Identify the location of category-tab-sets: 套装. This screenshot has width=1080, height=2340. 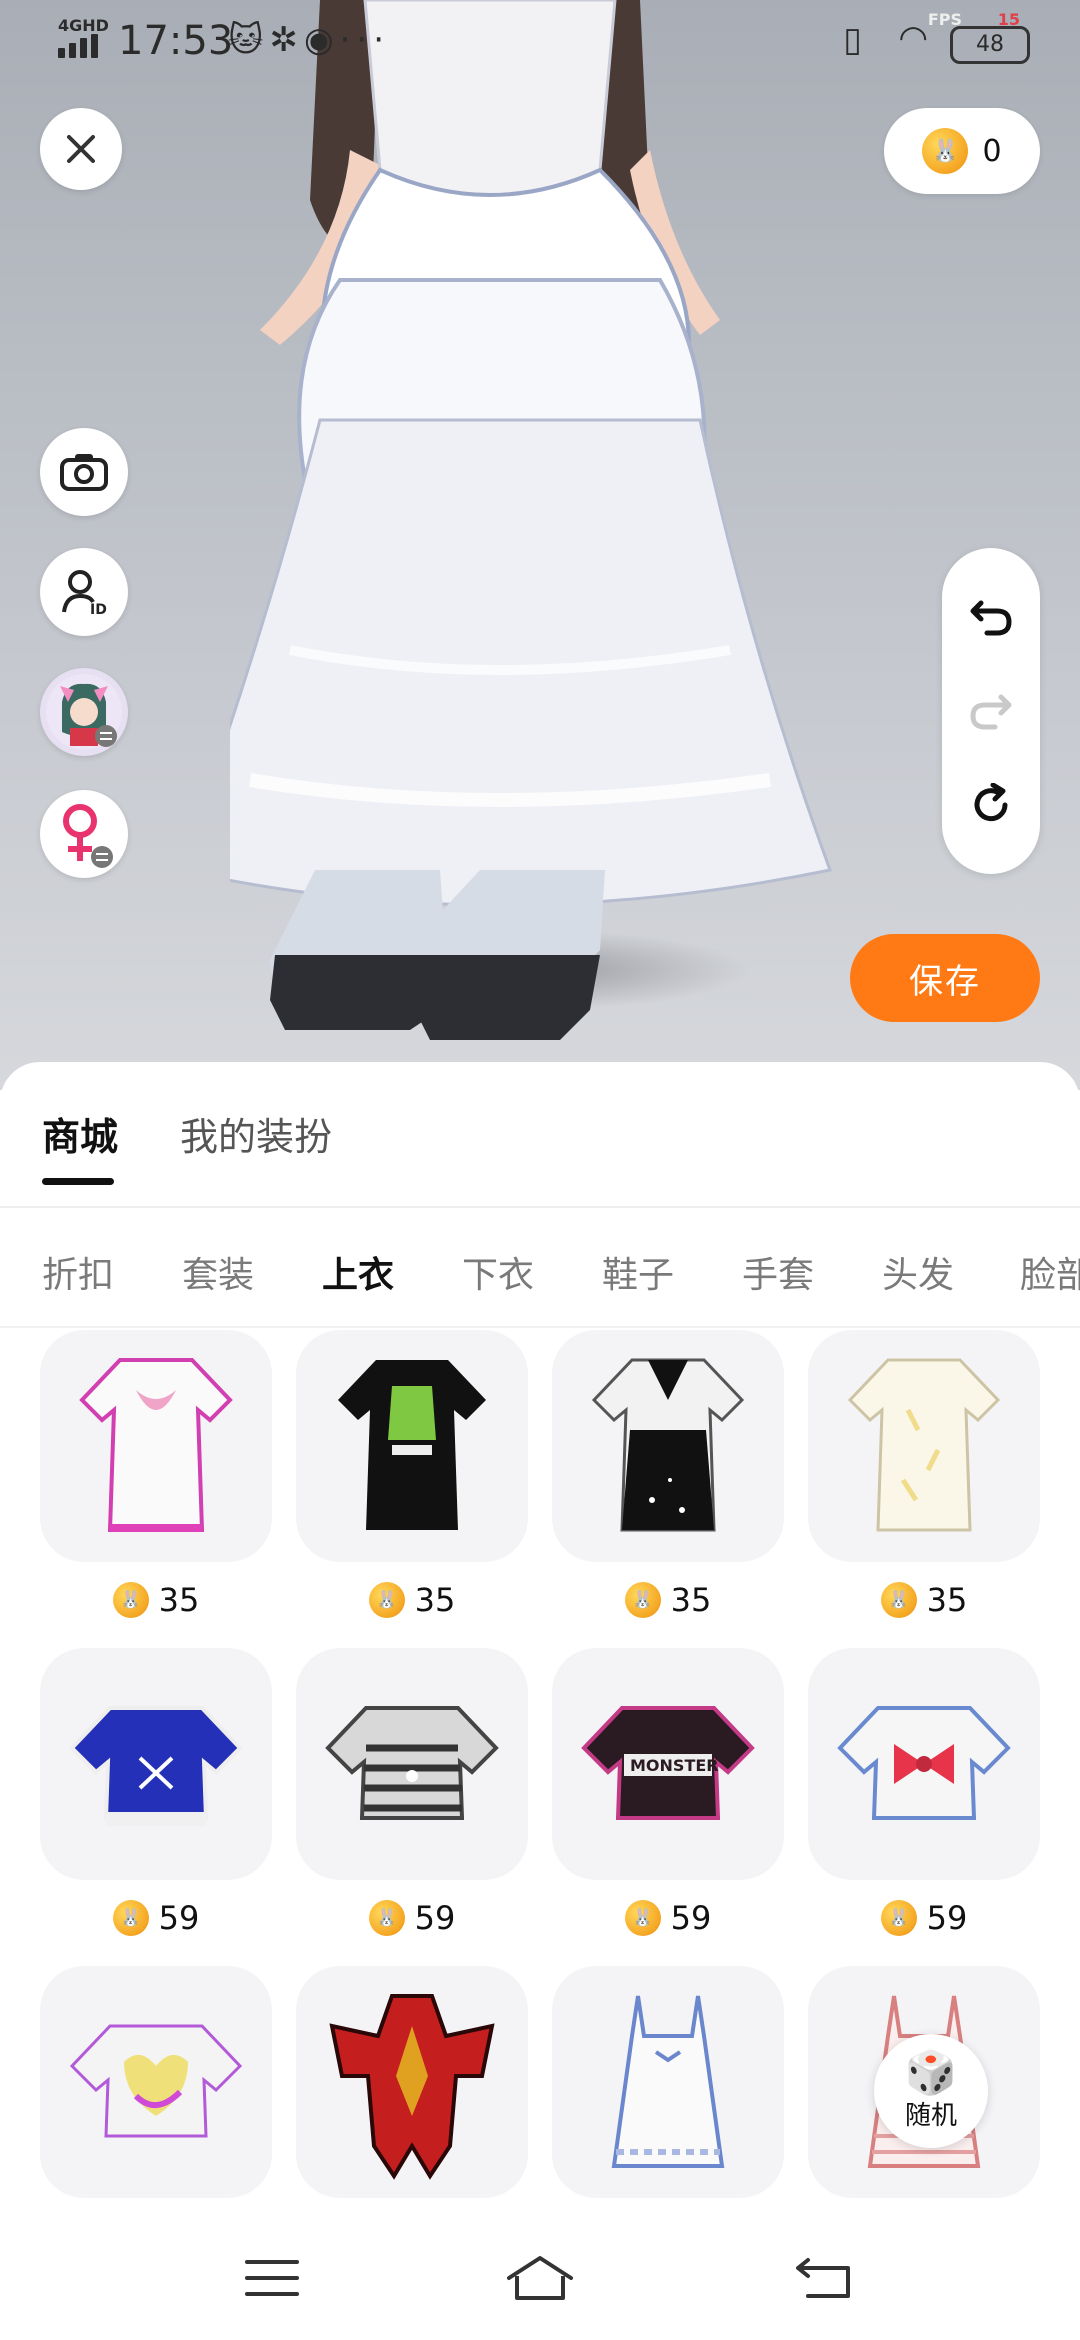
(218, 1272).